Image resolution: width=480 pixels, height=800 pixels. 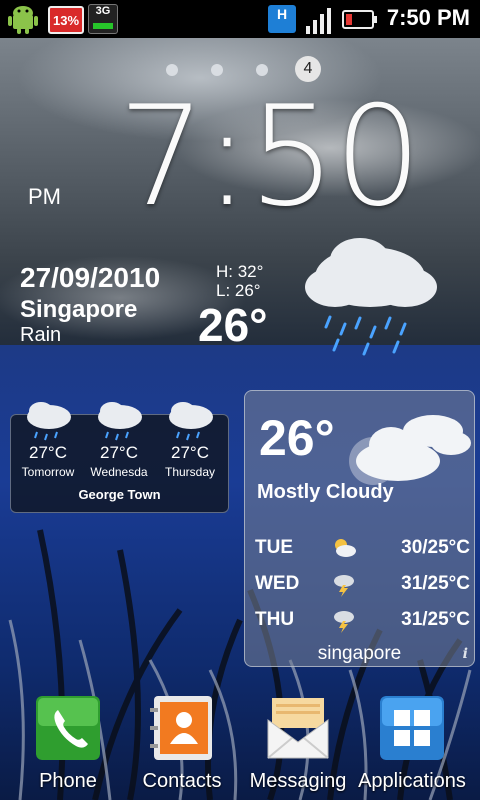 What do you see at coordinates (68, 728) in the screenshot?
I see `phone-icon` at bounding box center [68, 728].